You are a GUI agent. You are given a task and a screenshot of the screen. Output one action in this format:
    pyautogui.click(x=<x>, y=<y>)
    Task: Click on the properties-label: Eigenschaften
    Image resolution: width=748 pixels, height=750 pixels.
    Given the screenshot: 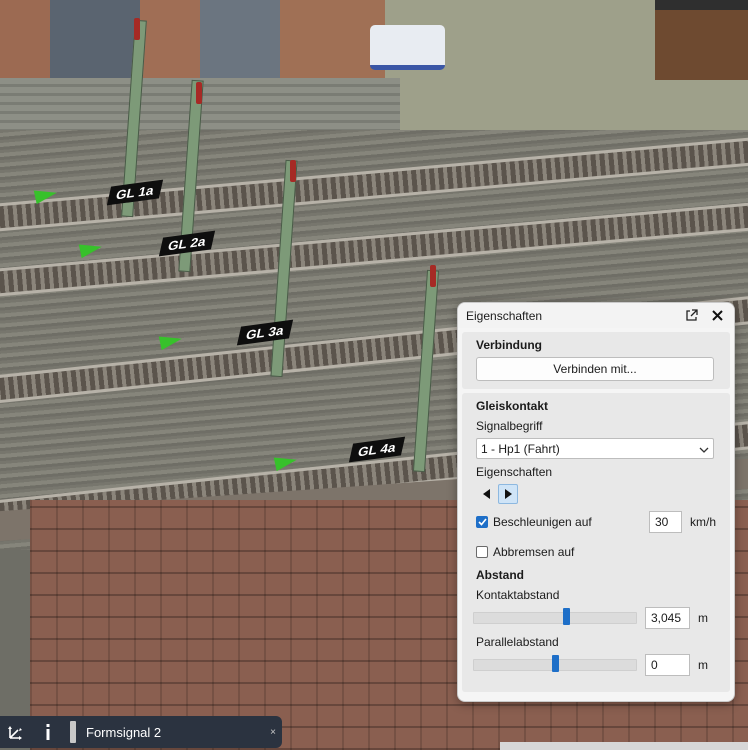 What is the action you would take?
    pyautogui.click(x=514, y=472)
    